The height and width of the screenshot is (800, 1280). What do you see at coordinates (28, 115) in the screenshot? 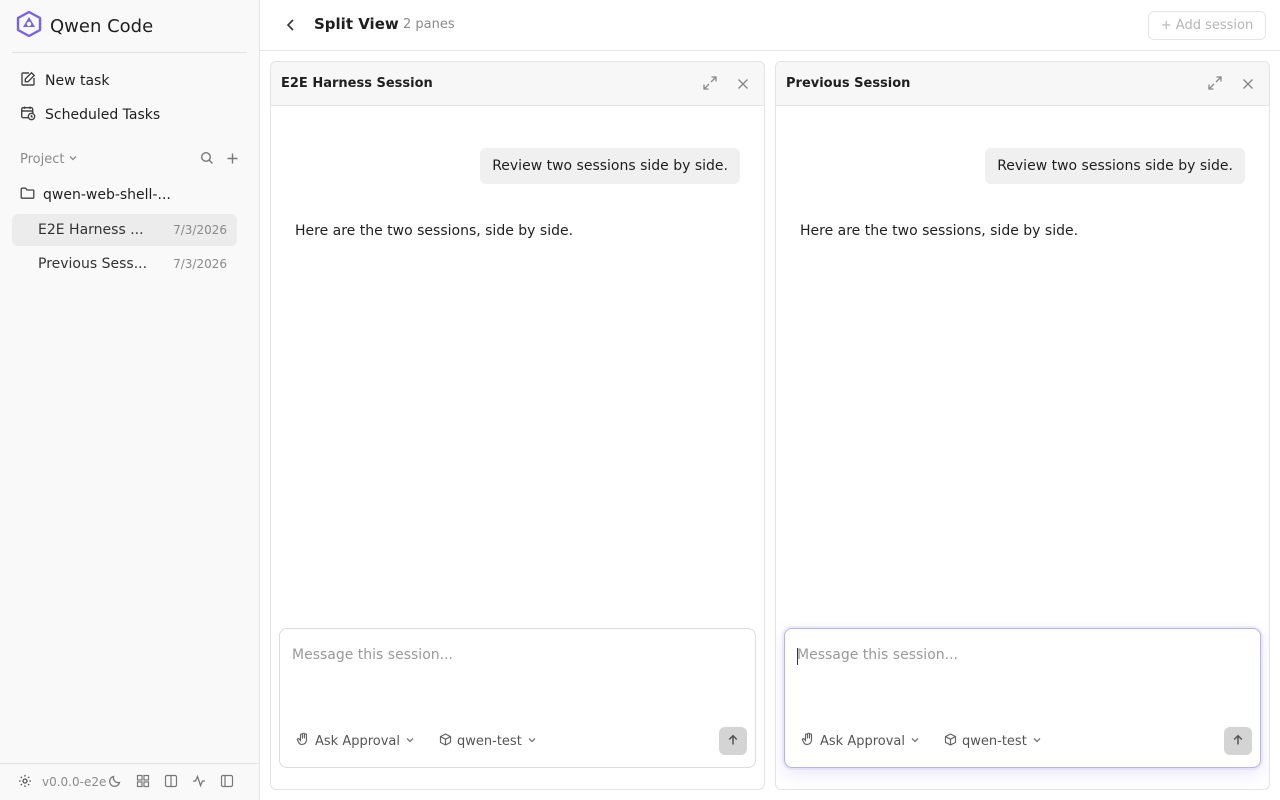
I see `calendar-clock-icon` at bounding box center [28, 115].